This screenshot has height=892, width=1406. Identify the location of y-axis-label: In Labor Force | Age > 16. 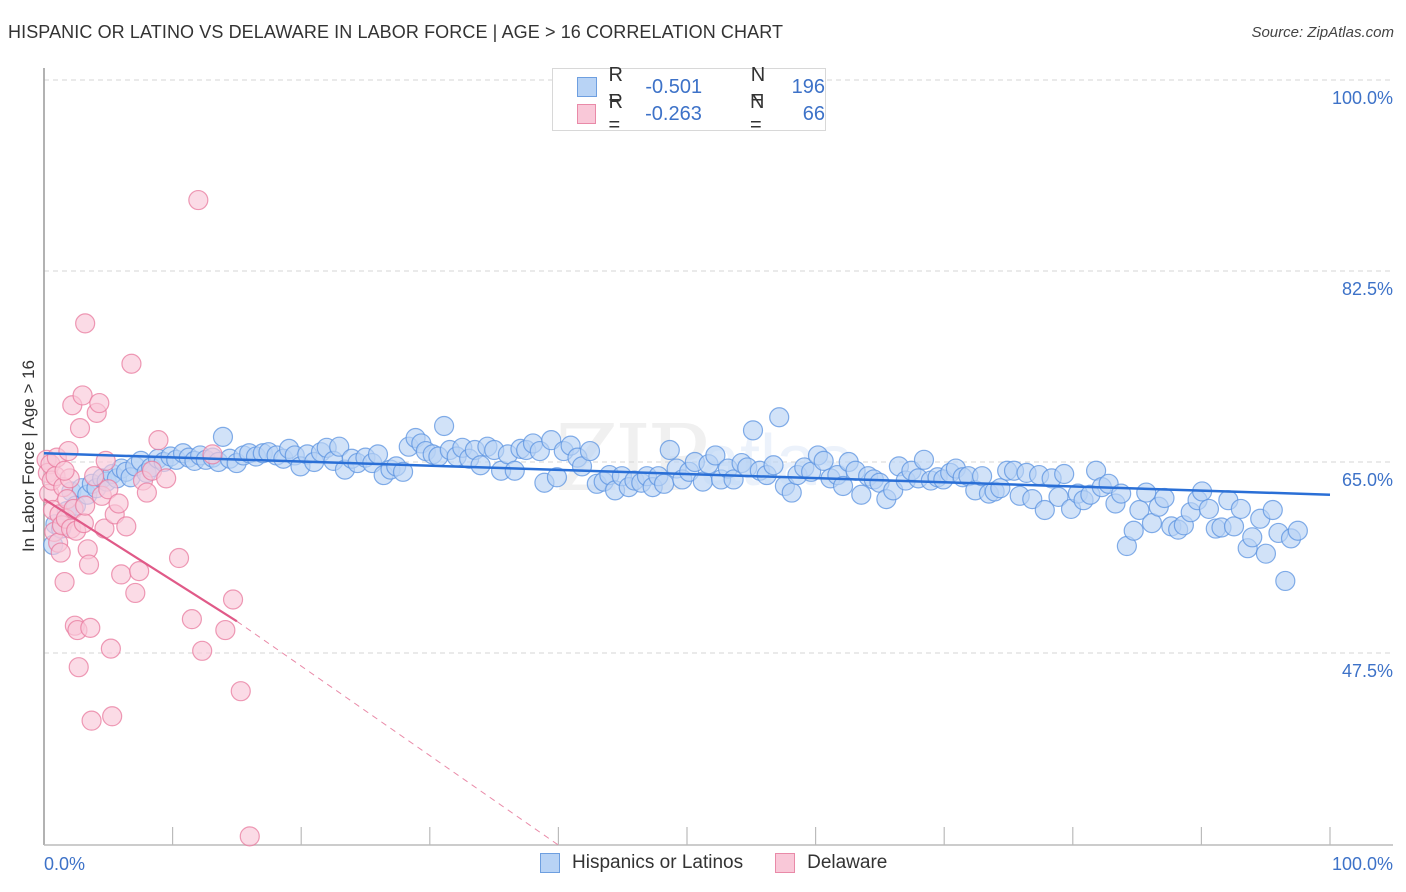
(28, 456).